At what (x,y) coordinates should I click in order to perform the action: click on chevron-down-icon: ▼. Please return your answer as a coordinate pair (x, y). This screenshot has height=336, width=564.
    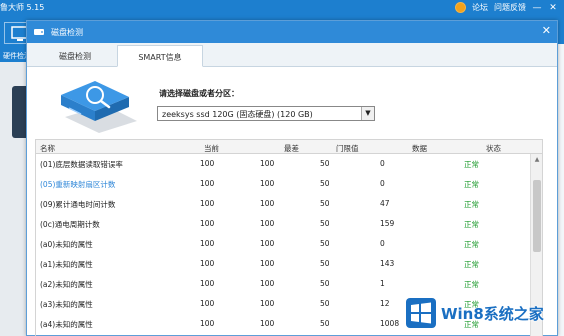
    Looking at the image, I should click on (367, 113).